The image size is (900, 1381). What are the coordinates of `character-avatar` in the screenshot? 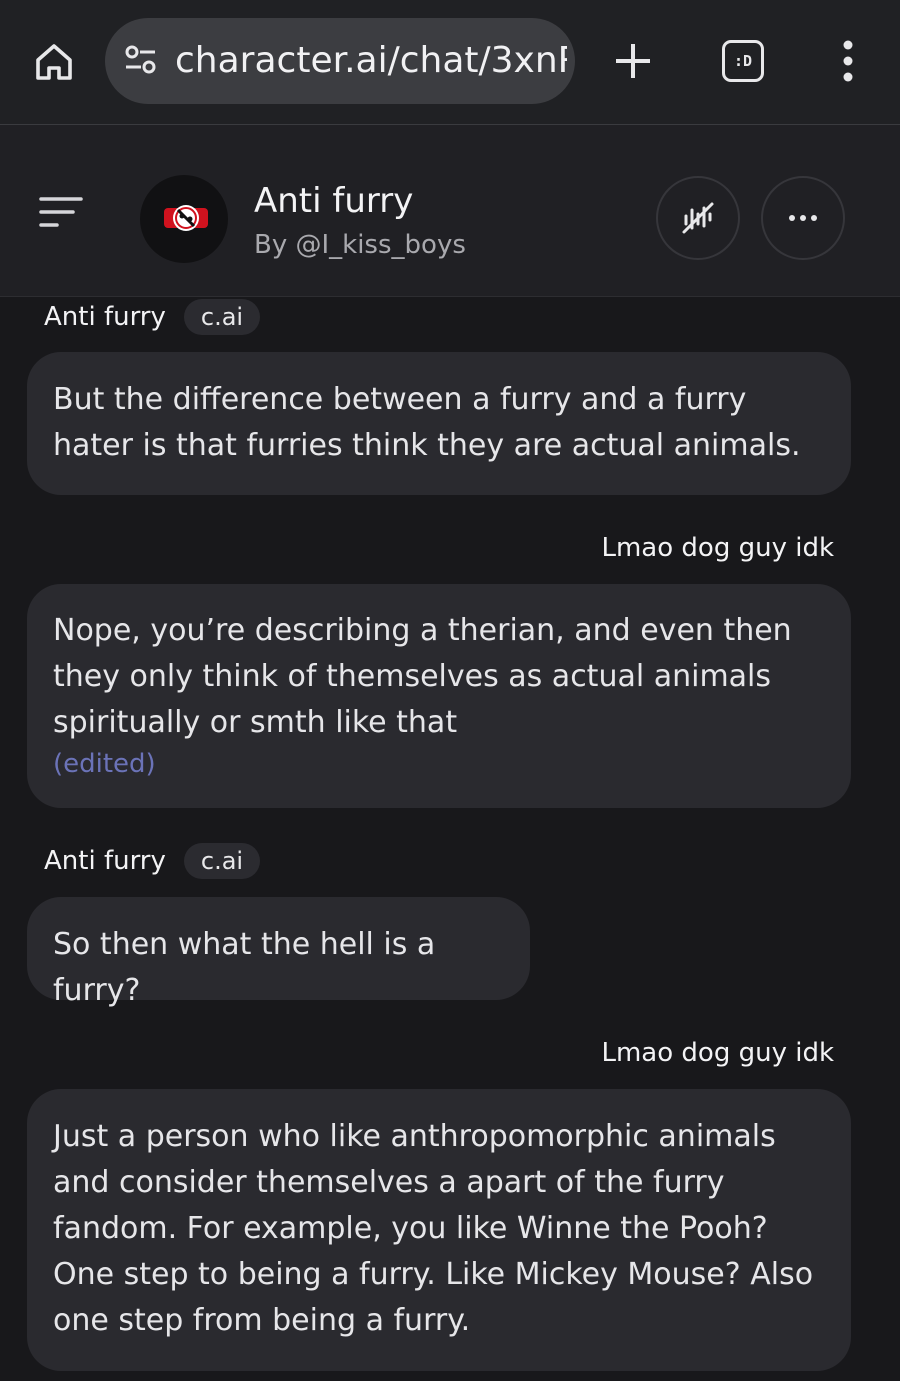 It's located at (184, 219).